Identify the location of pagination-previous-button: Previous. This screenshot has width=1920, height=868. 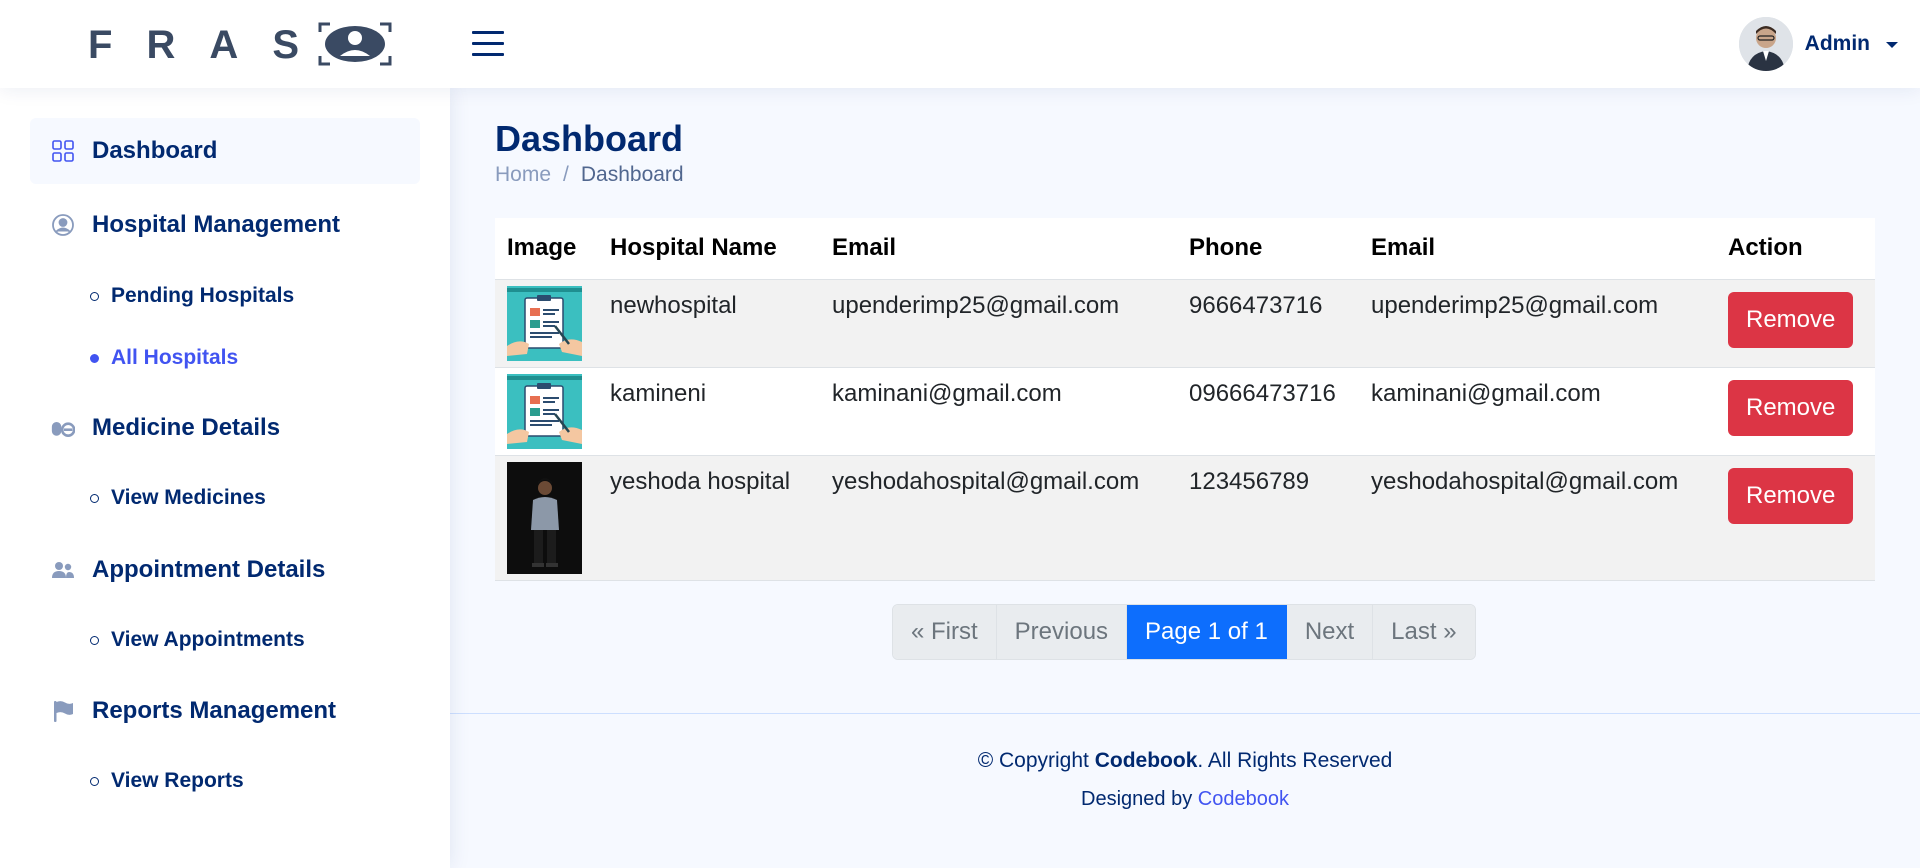
(1062, 632).